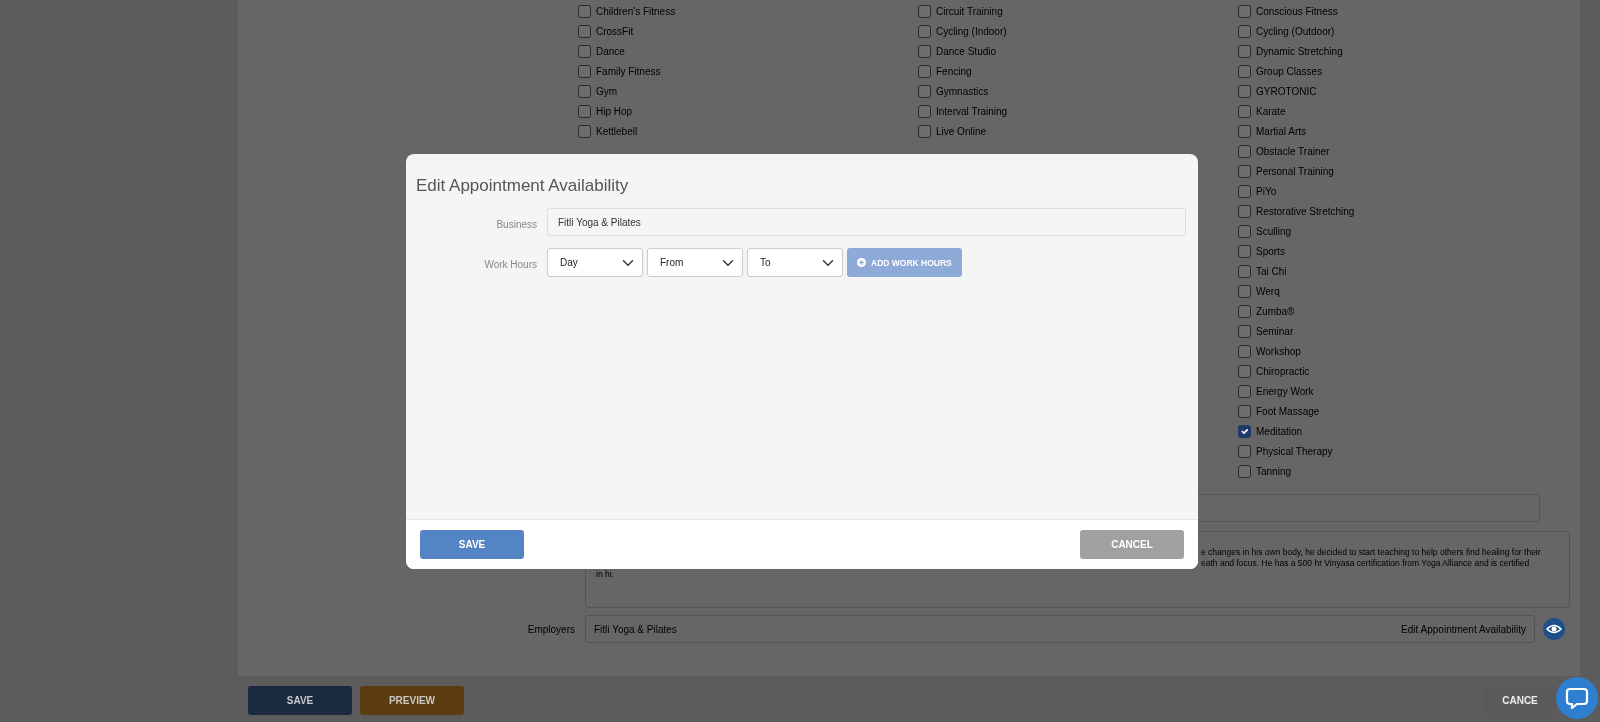 This screenshot has height=722, width=1600. I want to click on checkbox-label: PiYo, so click(1266, 191).